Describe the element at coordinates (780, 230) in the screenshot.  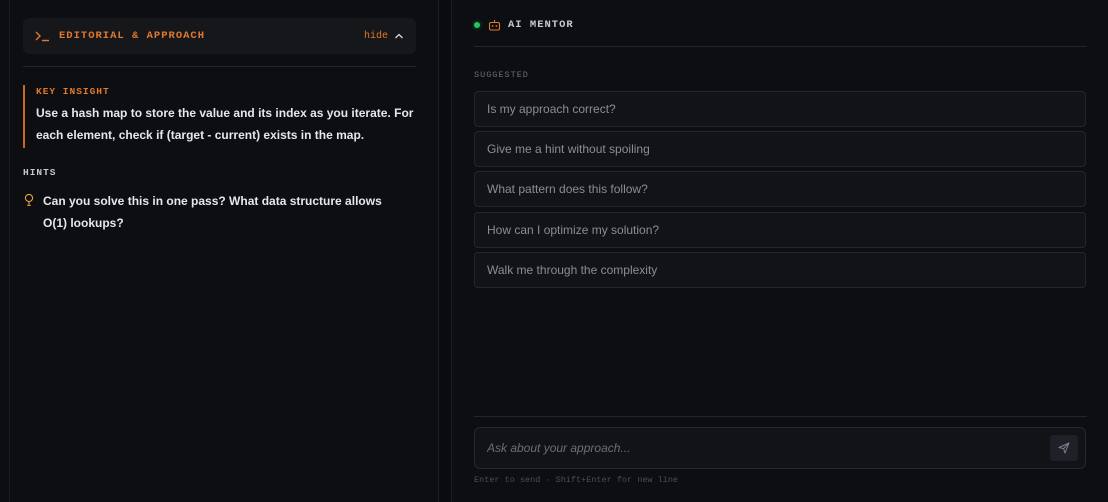
I see `suggestion-button: How can I optimize my solution?` at that location.